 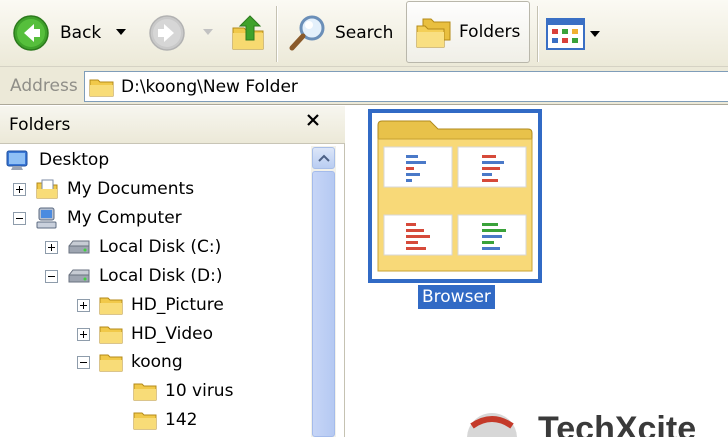 I want to click on tree-item-label: koong, so click(x=157, y=362).